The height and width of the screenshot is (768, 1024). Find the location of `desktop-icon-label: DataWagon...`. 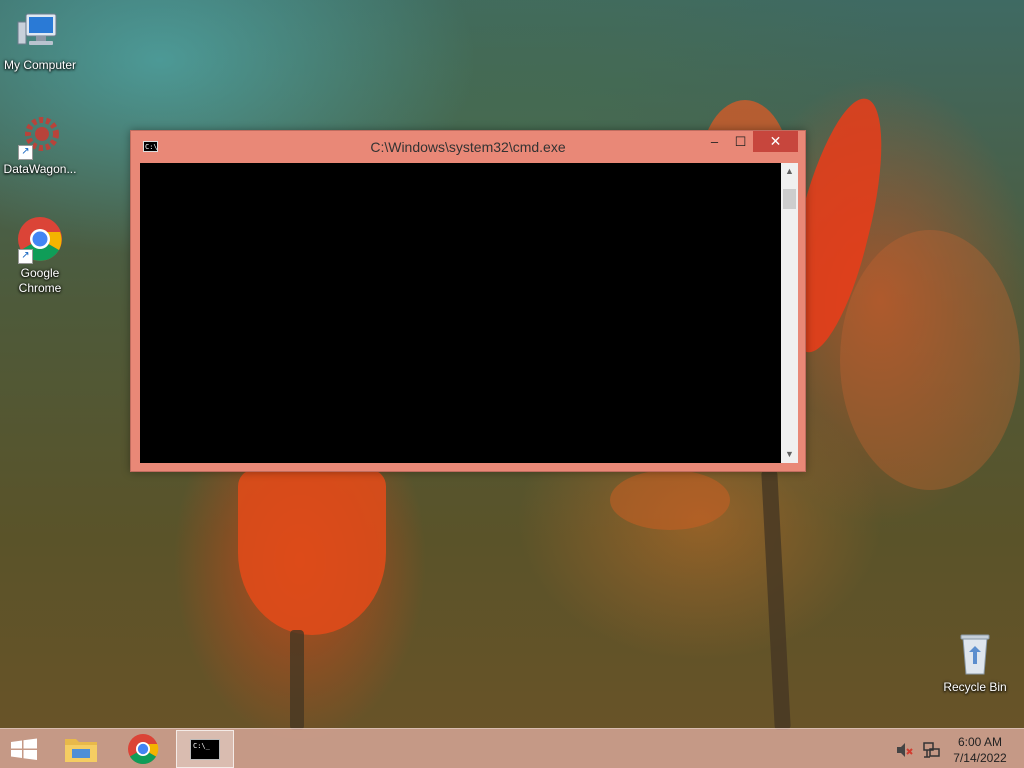

desktop-icon-label: DataWagon... is located at coordinates (40, 169).